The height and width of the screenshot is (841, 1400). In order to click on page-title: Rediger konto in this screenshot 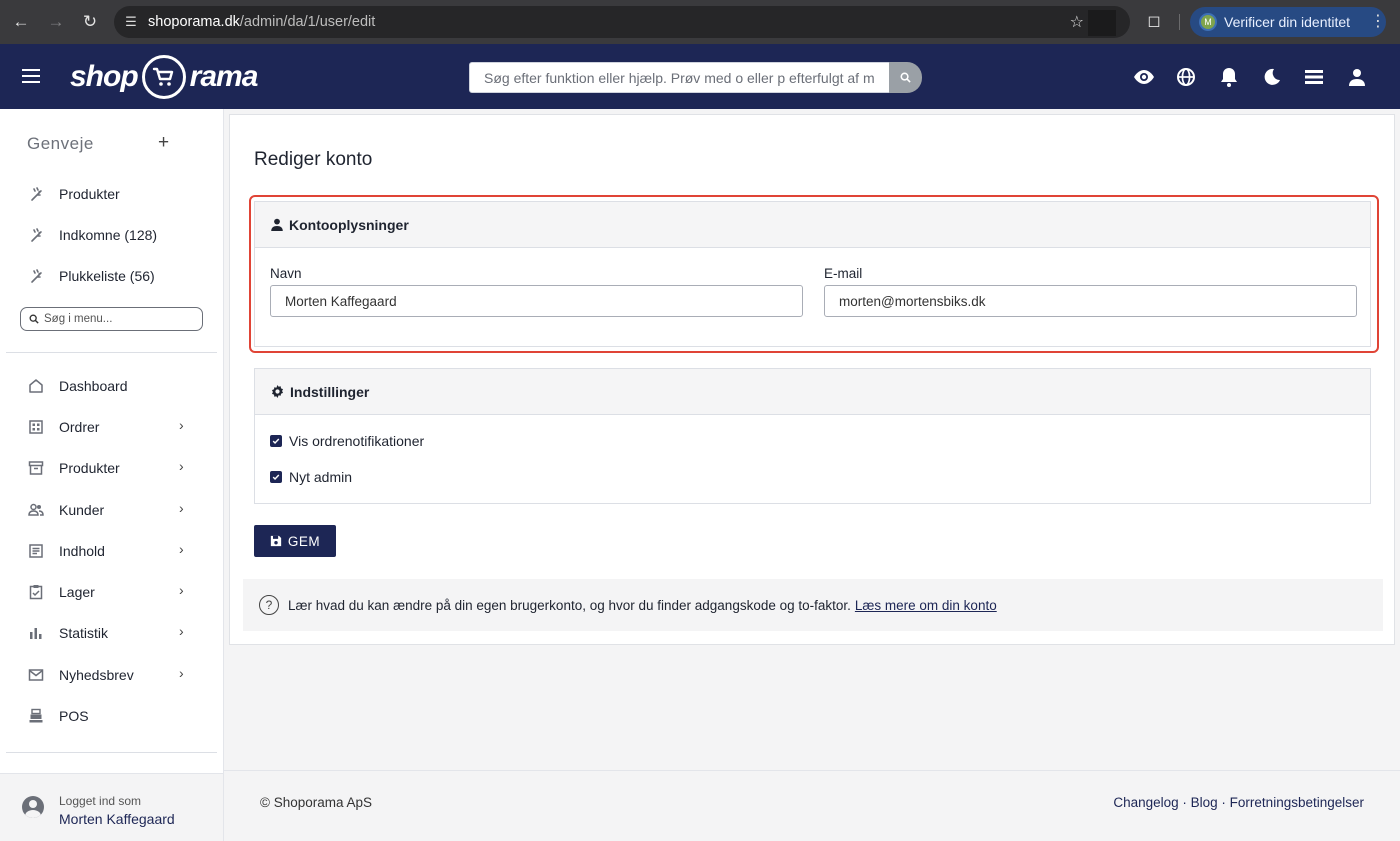, I will do `click(313, 159)`.